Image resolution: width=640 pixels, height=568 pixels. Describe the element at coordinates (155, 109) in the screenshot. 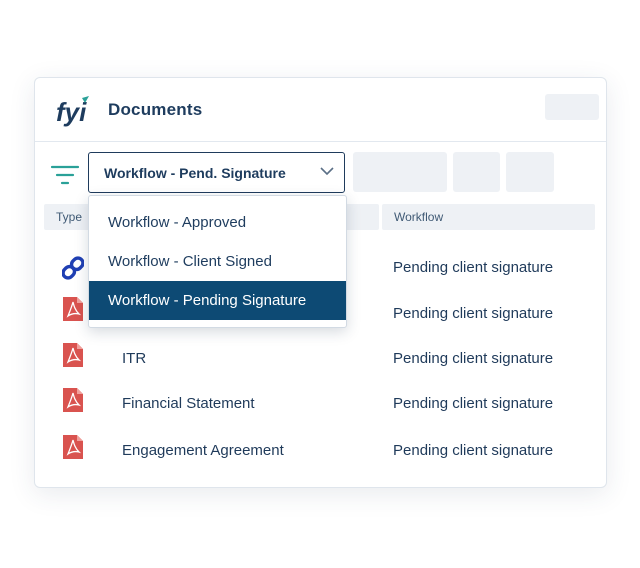

I see `page-title: Documents` at that location.